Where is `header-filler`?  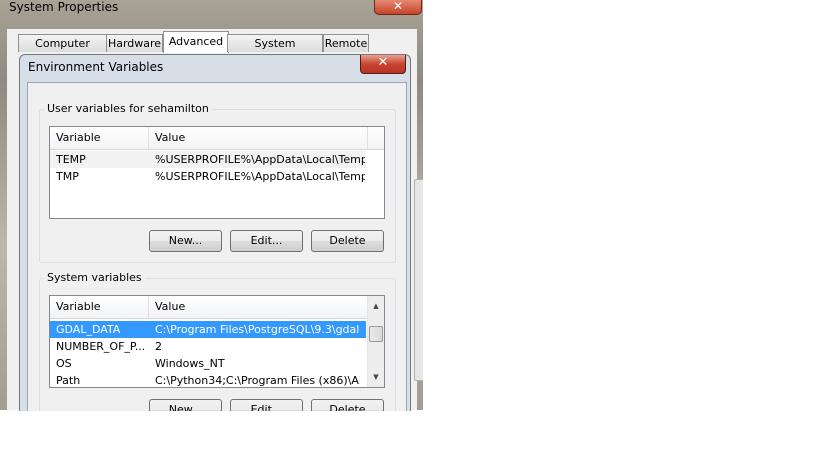 header-filler is located at coordinates (375, 138).